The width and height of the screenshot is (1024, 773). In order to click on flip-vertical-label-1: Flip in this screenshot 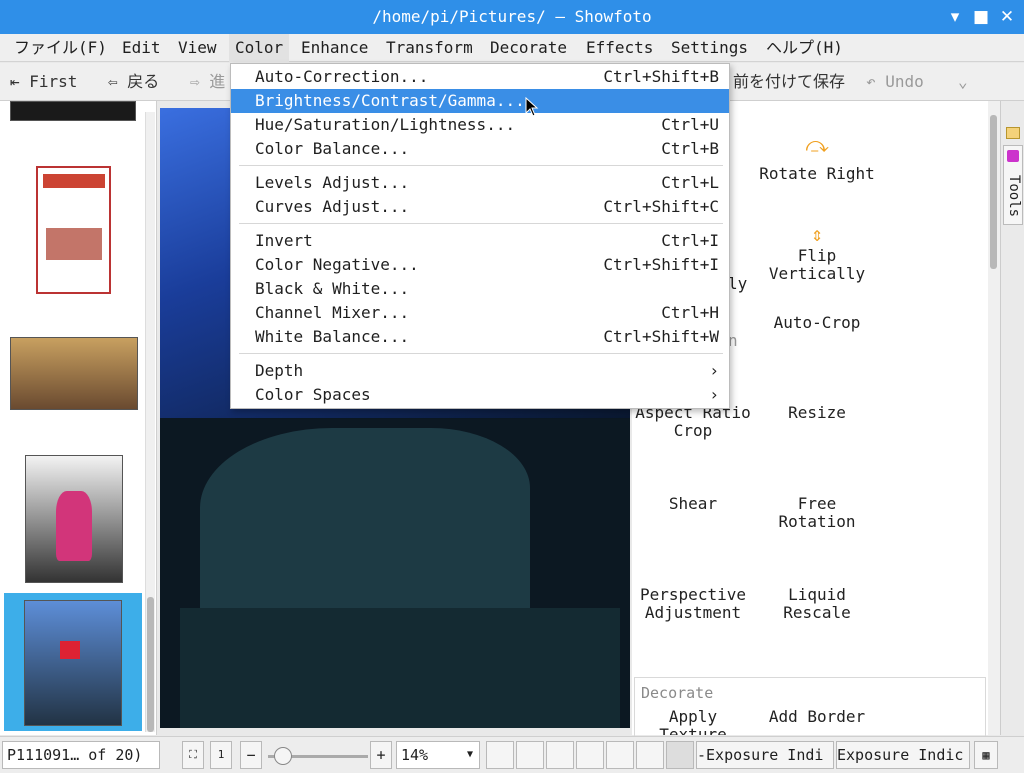, I will do `click(817, 255)`.